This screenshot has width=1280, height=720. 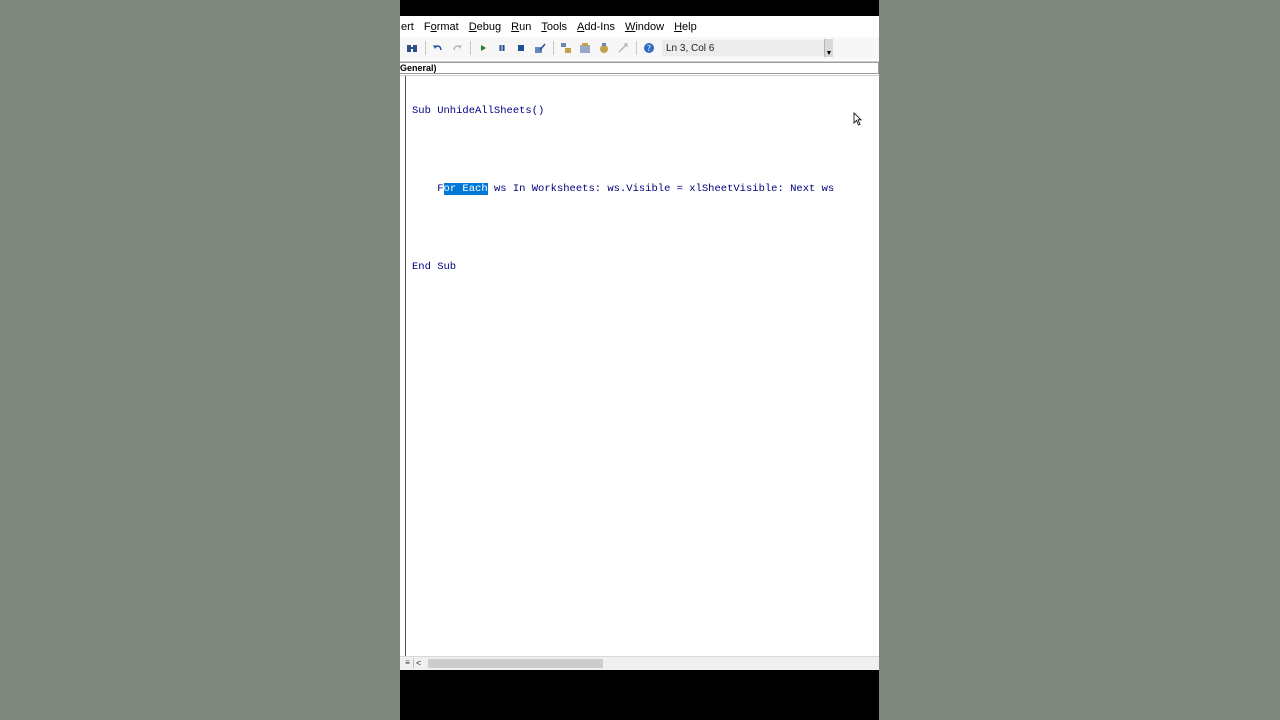 I want to click on object-browser-icon, so click(x=604, y=48).